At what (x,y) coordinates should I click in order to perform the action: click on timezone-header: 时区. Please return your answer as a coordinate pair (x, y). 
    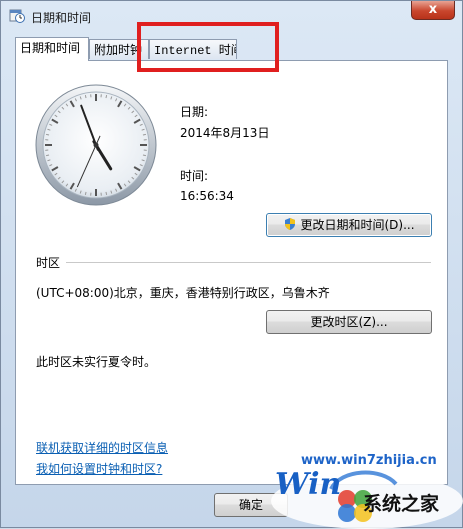
    Looking at the image, I should click on (48, 262).